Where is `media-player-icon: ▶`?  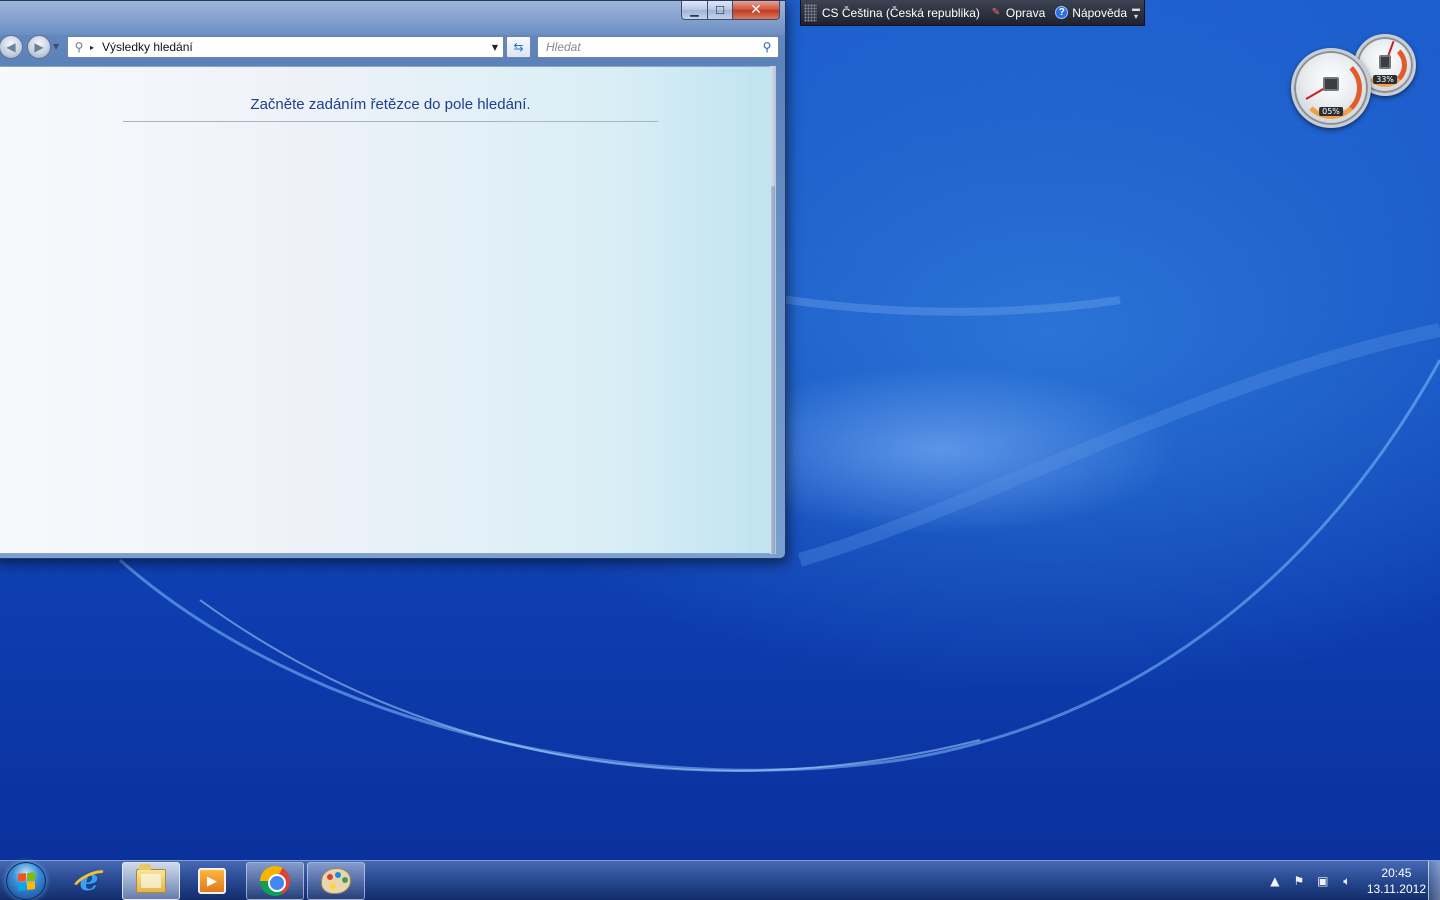 media-player-icon: ▶ is located at coordinates (212, 881).